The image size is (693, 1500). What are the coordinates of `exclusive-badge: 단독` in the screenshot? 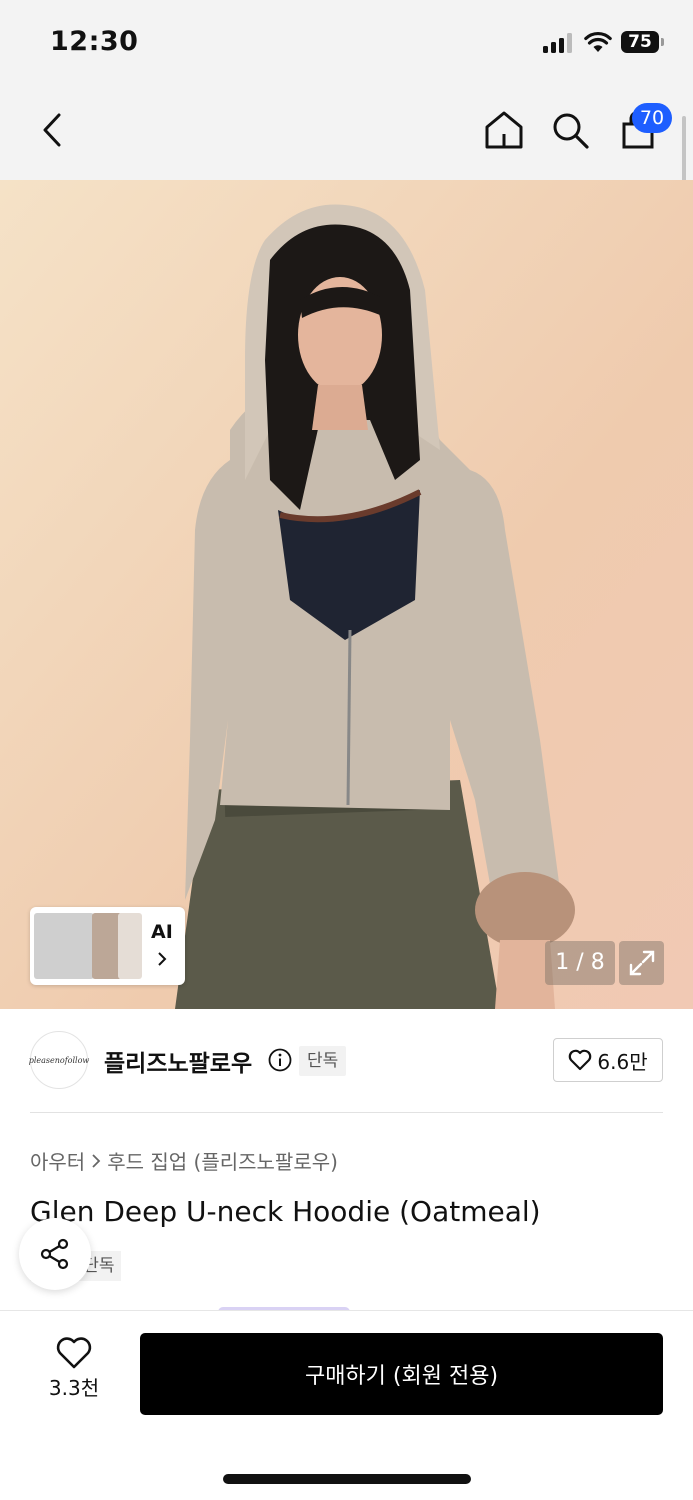 It's located at (323, 1061).